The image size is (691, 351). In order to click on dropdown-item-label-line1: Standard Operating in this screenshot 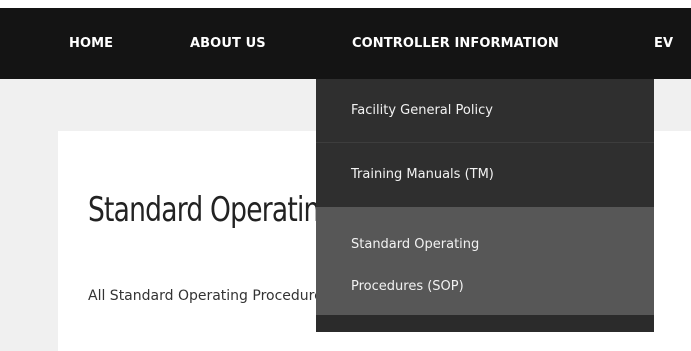, I will do `click(415, 244)`.